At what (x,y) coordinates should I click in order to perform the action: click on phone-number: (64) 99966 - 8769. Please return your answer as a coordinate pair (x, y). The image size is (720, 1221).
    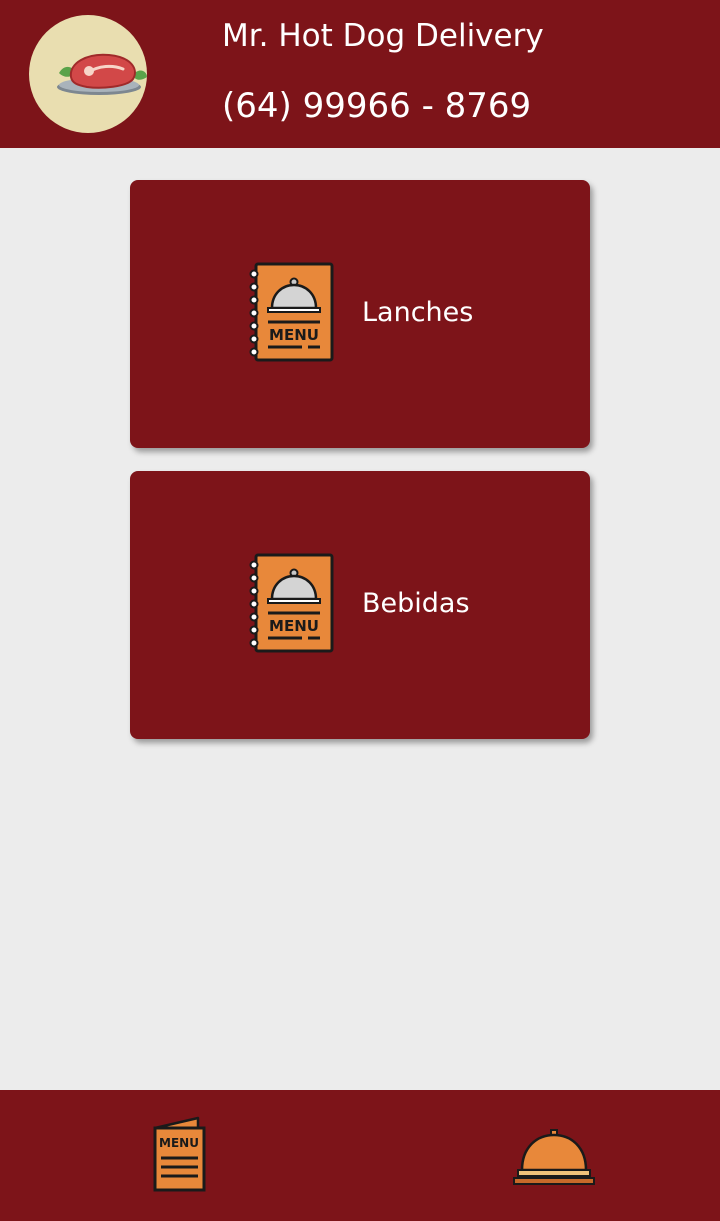
    Looking at the image, I should click on (377, 106).